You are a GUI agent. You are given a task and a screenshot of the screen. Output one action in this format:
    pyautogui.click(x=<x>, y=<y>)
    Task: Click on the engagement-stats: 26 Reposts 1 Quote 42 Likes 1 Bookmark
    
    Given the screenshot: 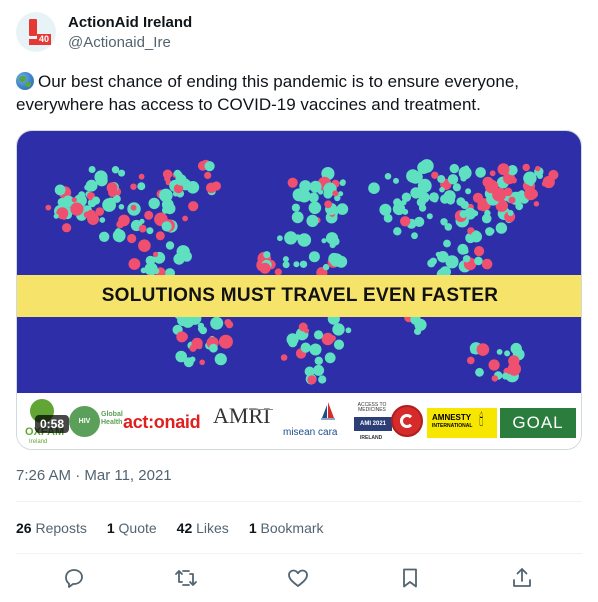 What is the action you would take?
    pyautogui.click(x=180, y=528)
    